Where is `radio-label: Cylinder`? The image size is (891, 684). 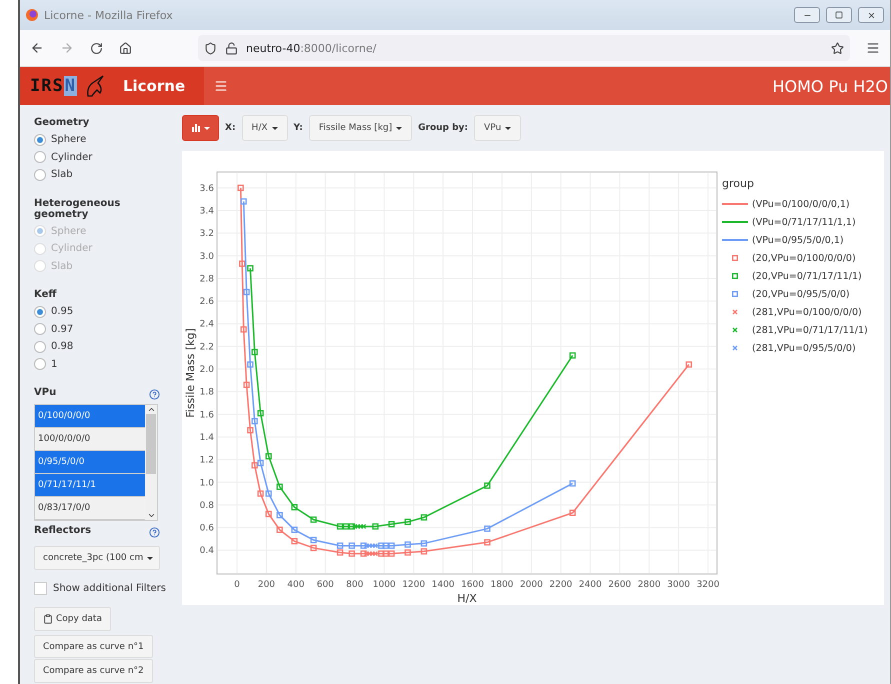
radio-label: Cylinder is located at coordinates (71, 157).